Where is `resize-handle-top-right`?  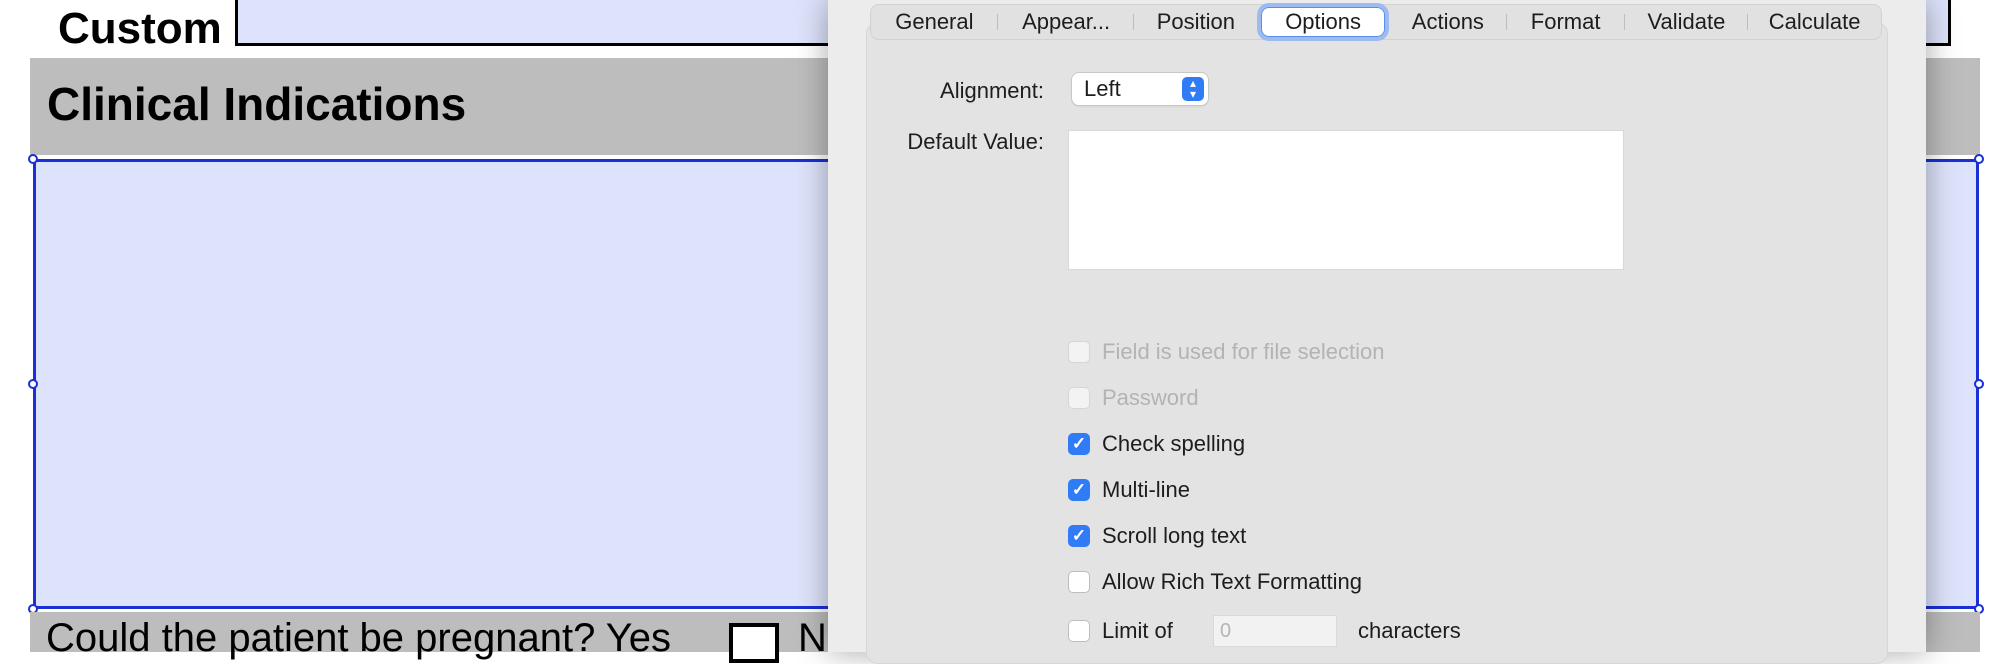 resize-handle-top-right is located at coordinates (1979, 159).